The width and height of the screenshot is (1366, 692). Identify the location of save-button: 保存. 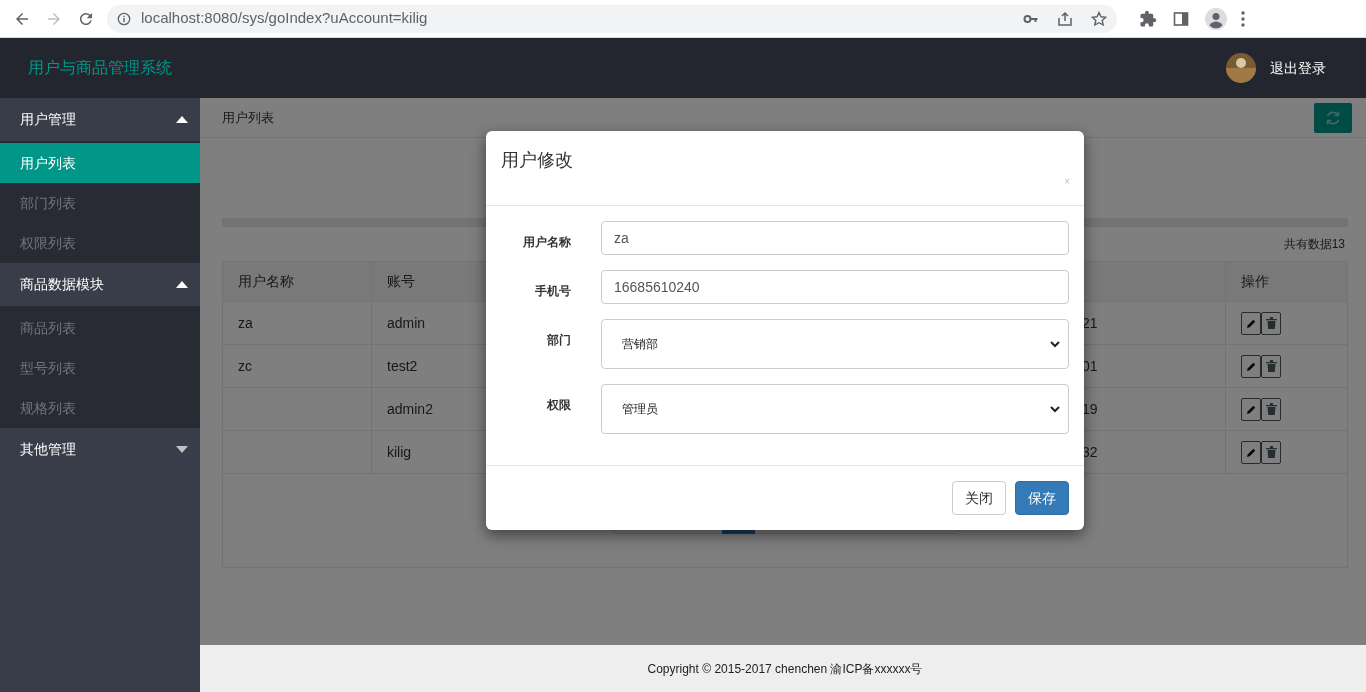
(1042, 498).